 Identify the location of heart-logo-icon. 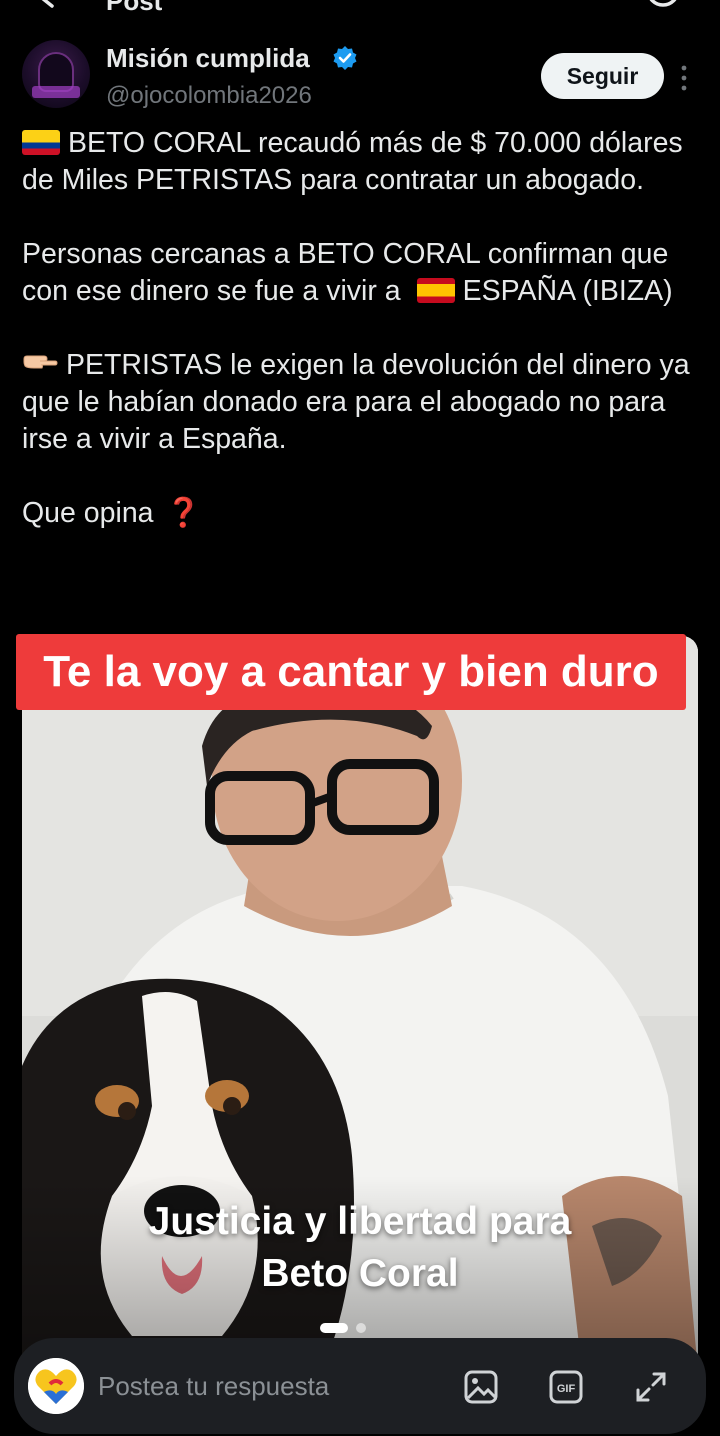
(56, 1386).